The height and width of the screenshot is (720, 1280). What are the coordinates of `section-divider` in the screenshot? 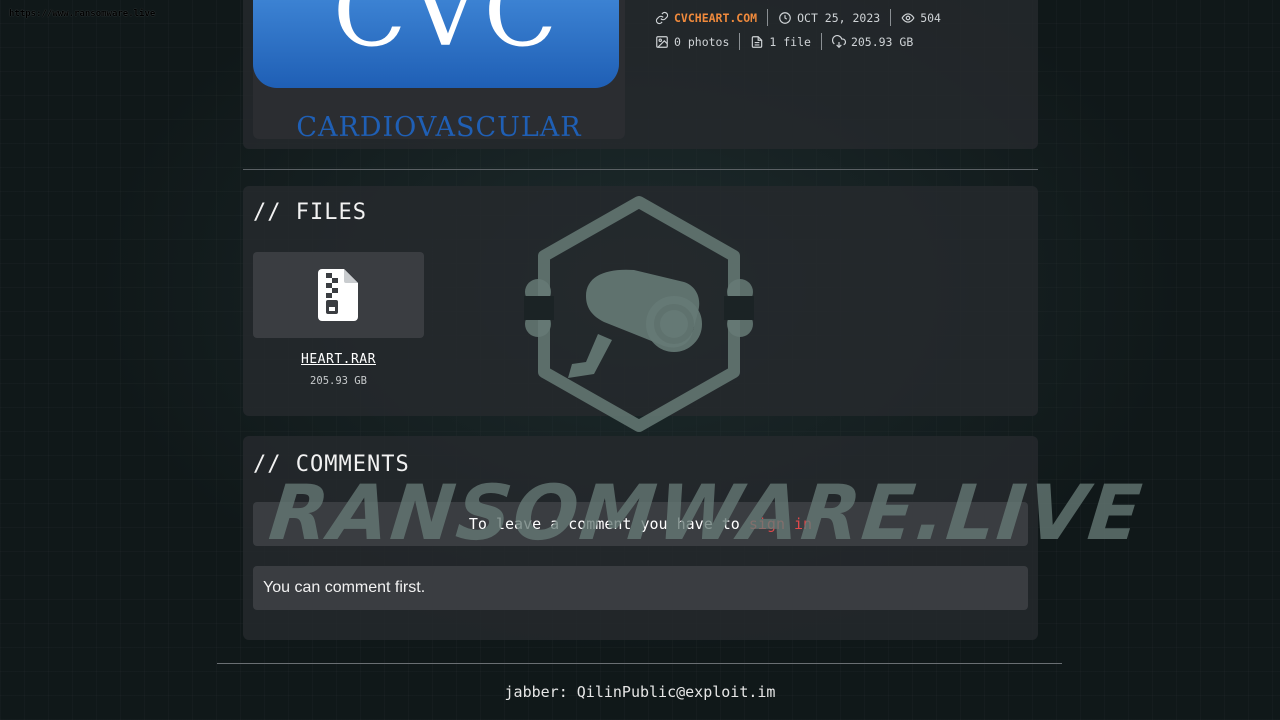 It's located at (640, 169).